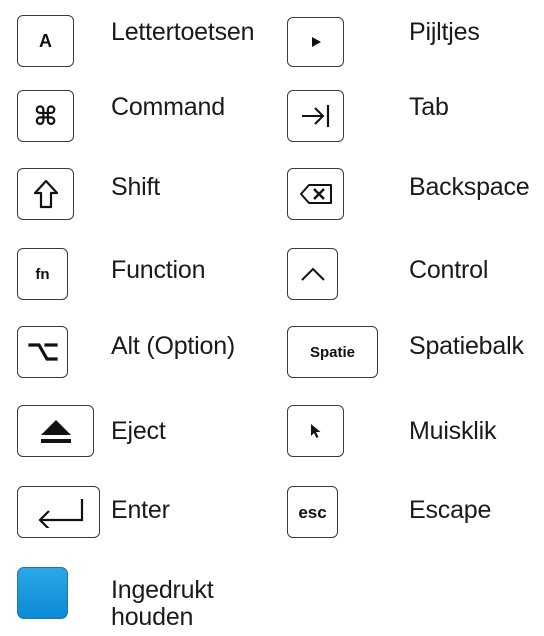 The width and height of the screenshot is (544, 636). I want to click on tab-icon, so click(315, 116).